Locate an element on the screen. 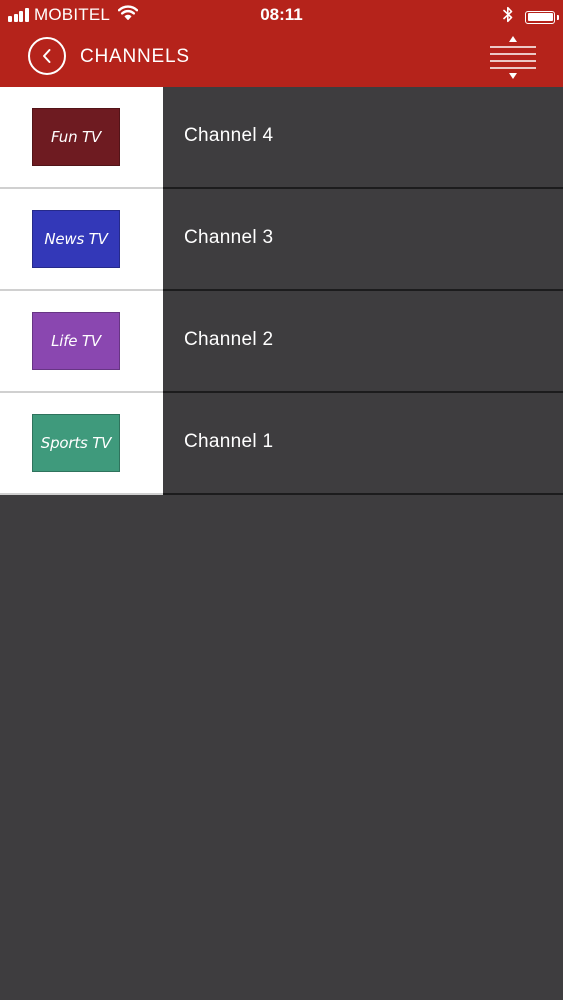 The height and width of the screenshot is (1000, 563). status-bar: MOBITEL 08:11 is located at coordinates (281, 15).